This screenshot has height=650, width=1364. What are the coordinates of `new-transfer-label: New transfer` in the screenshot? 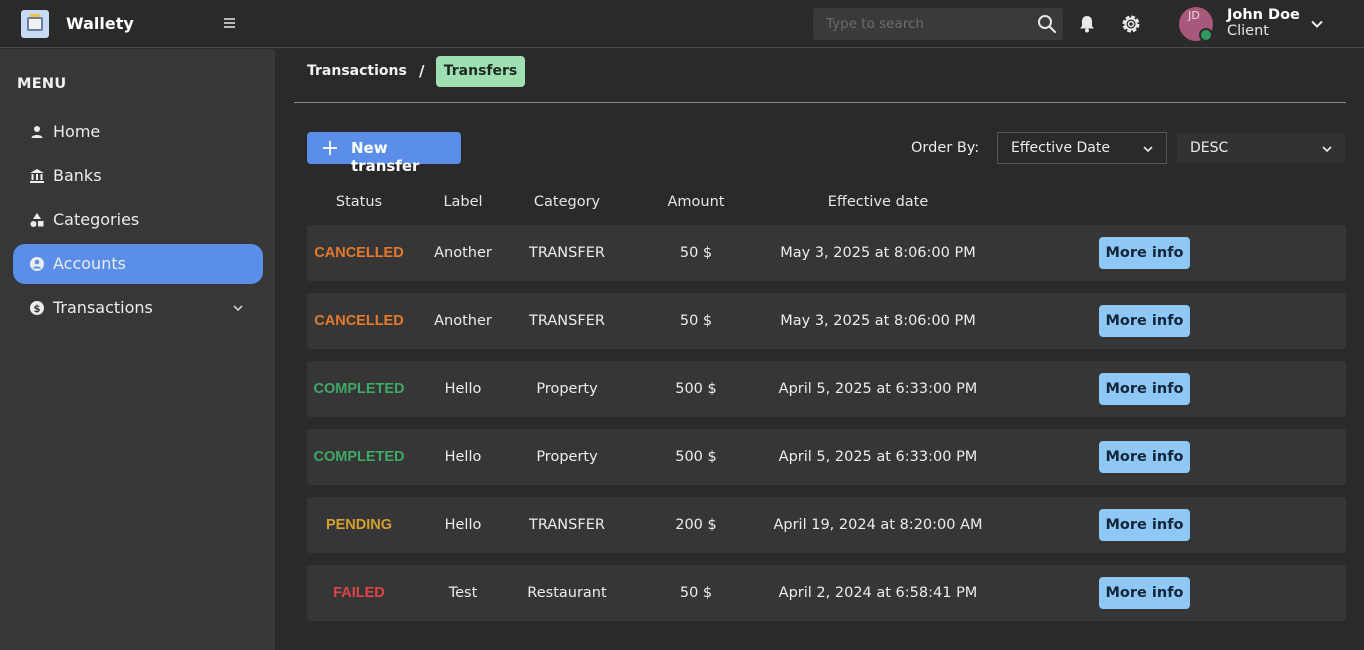 It's located at (385, 157).